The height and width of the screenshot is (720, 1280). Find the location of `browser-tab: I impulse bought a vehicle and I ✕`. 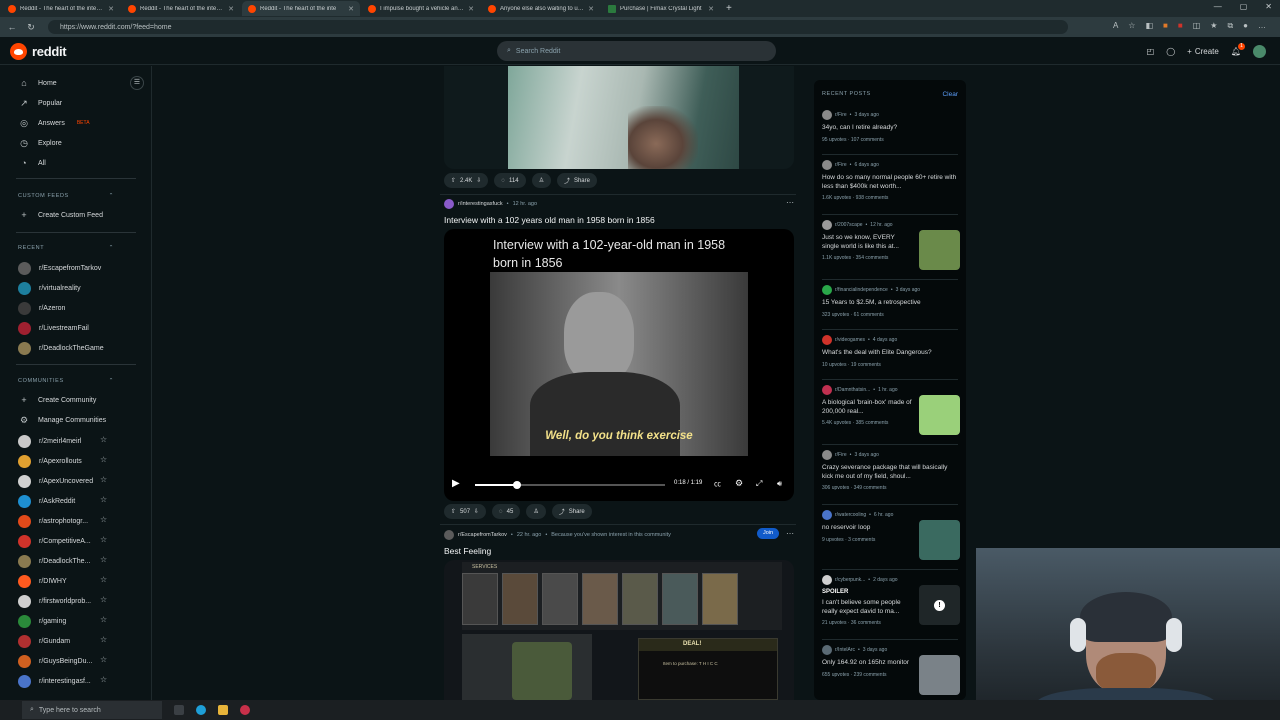

browser-tab: I impulse bought a vehicle and I ✕ is located at coordinates (421, 8).